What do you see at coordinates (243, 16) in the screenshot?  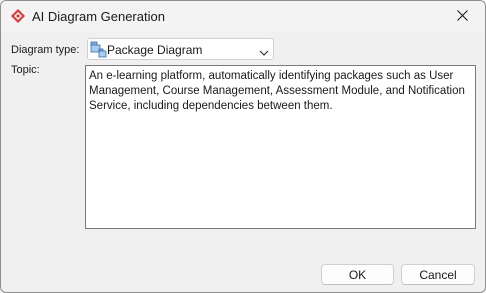 I see `title-bar: AI Diagram Generation` at bounding box center [243, 16].